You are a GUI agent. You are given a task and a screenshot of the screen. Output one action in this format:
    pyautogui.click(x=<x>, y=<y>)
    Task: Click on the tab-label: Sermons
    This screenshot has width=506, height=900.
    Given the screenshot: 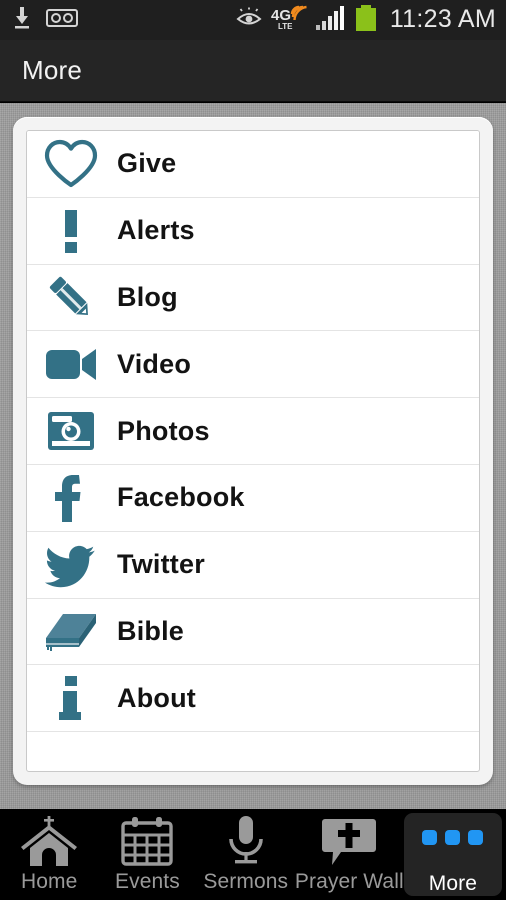 What is the action you would take?
    pyautogui.click(x=246, y=881)
    